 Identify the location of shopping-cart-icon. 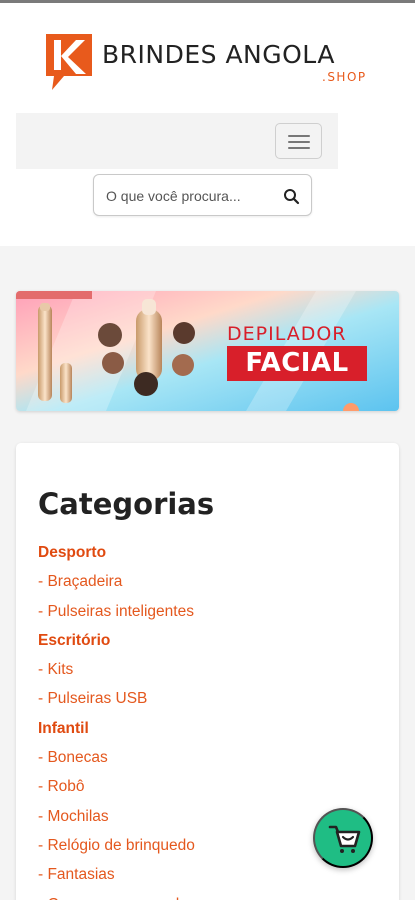
(344, 839).